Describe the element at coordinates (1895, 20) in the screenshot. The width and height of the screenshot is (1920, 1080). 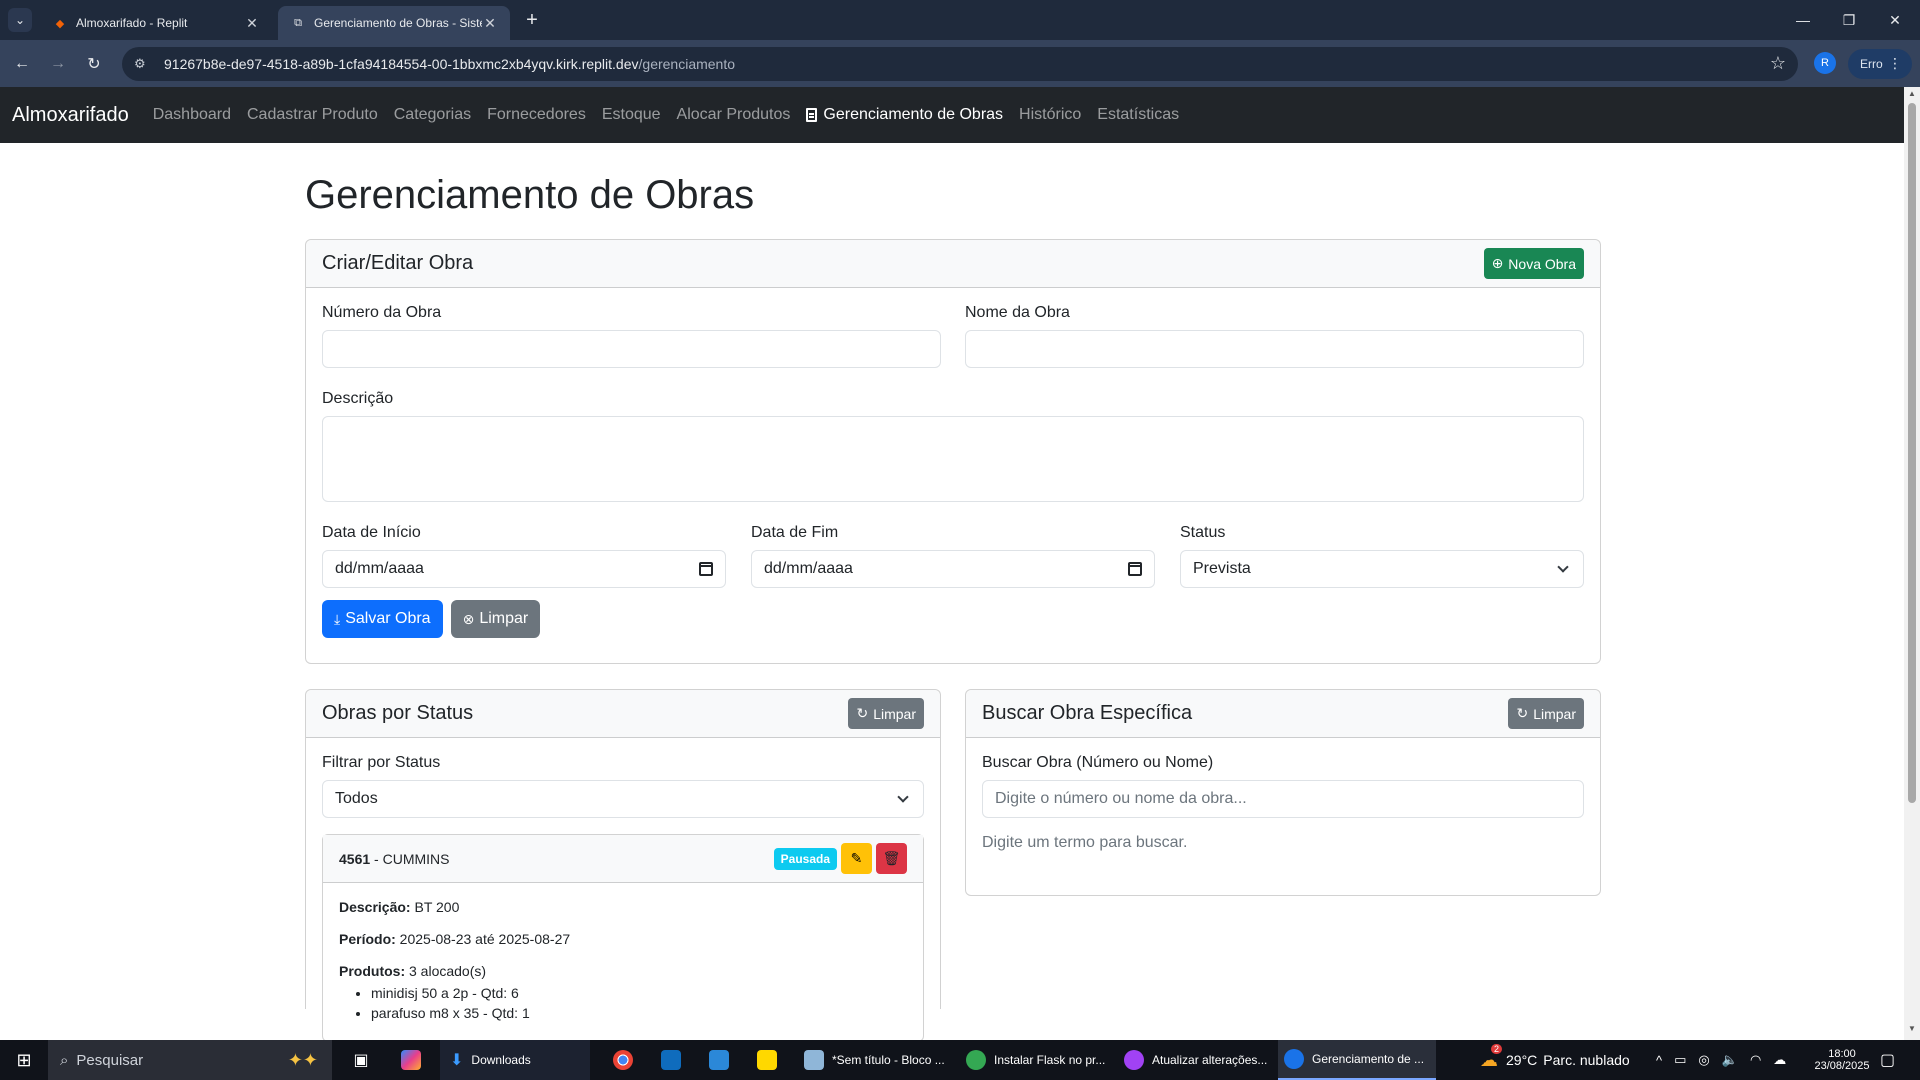
I see `close-window-button: ✕` at that location.